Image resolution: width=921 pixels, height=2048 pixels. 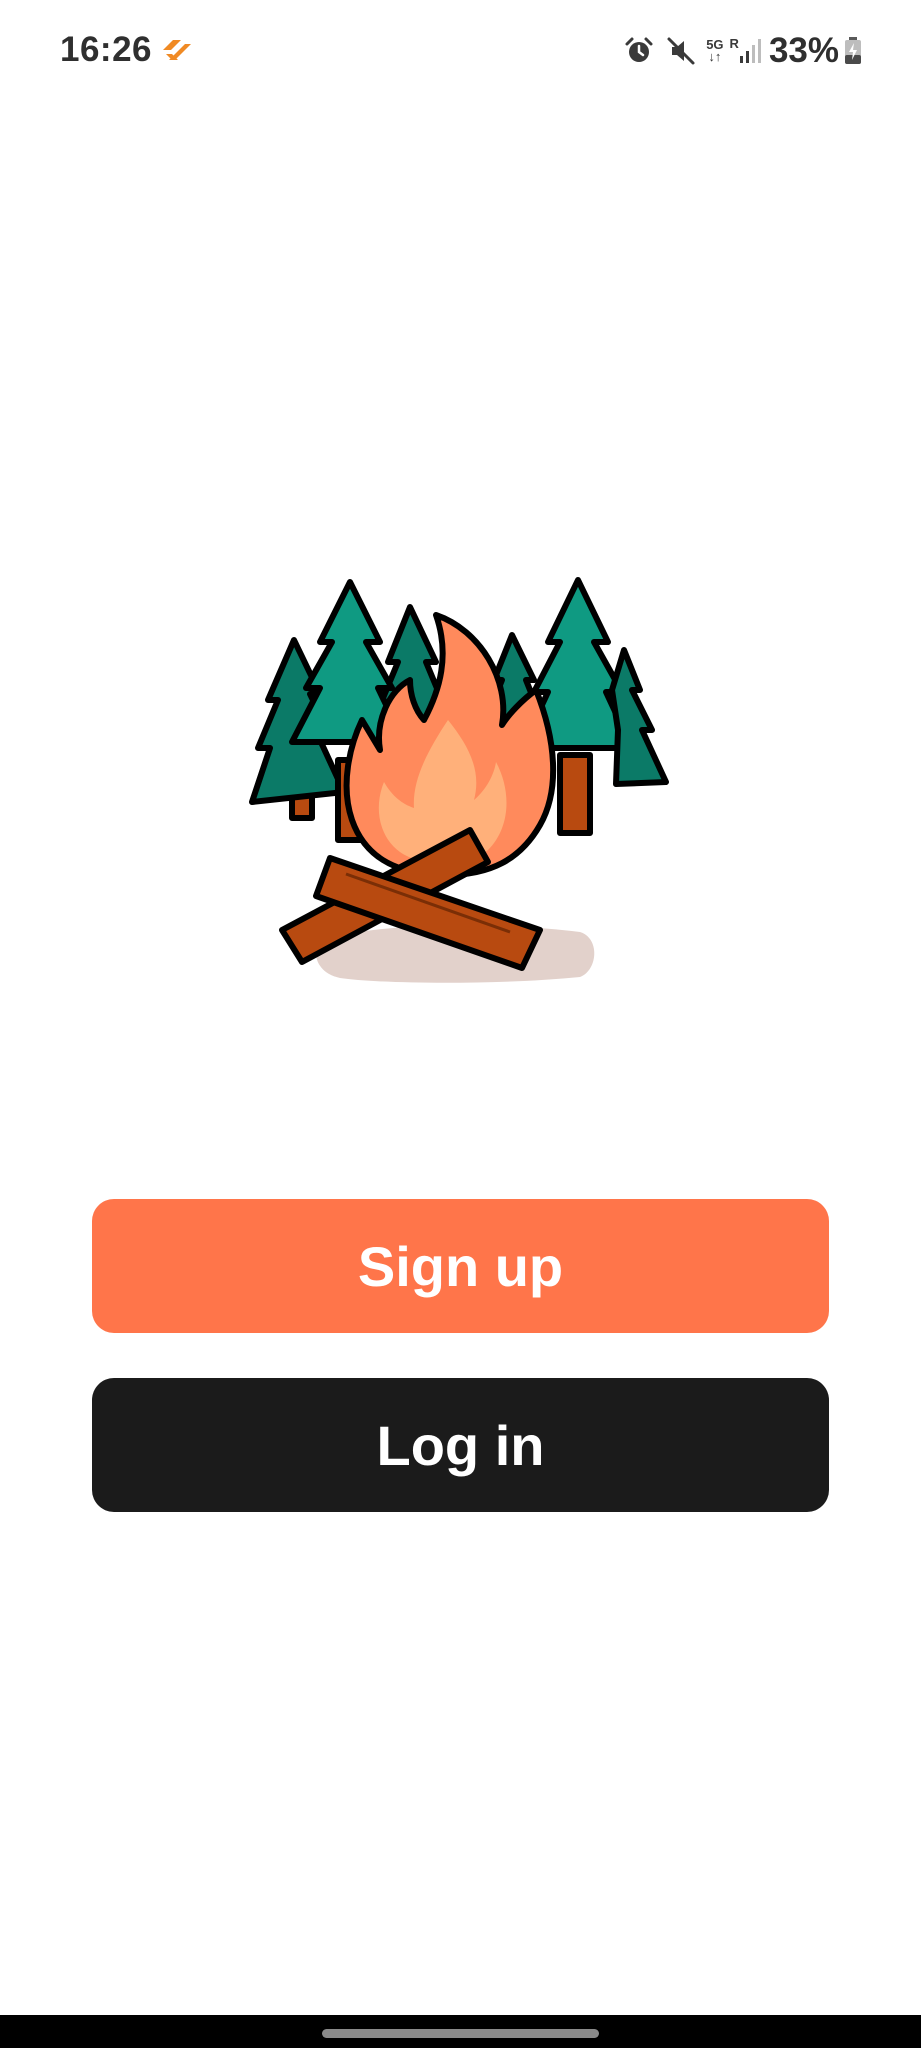 I want to click on network-type-label: 5G ↓↑, so click(x=715, y=50).